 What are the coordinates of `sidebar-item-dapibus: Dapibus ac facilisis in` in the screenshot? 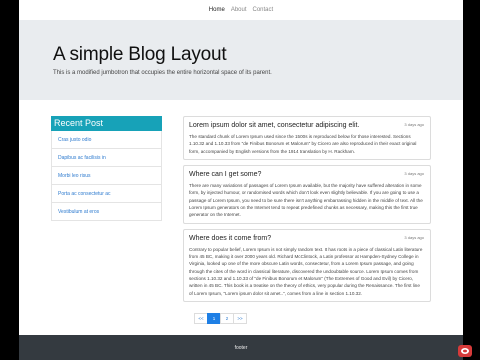 It's located at (106, 158).